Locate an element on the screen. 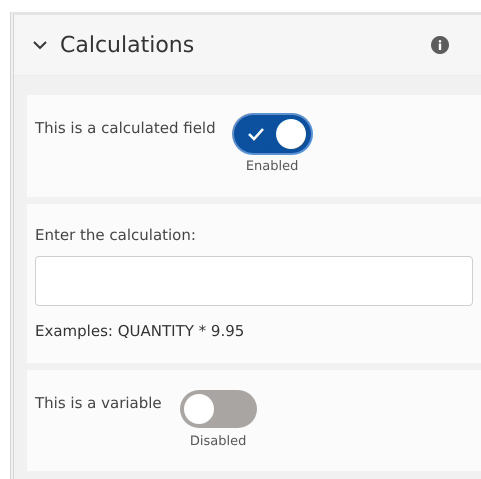  panel-title: Calculations is located at coordinates (127, 46).